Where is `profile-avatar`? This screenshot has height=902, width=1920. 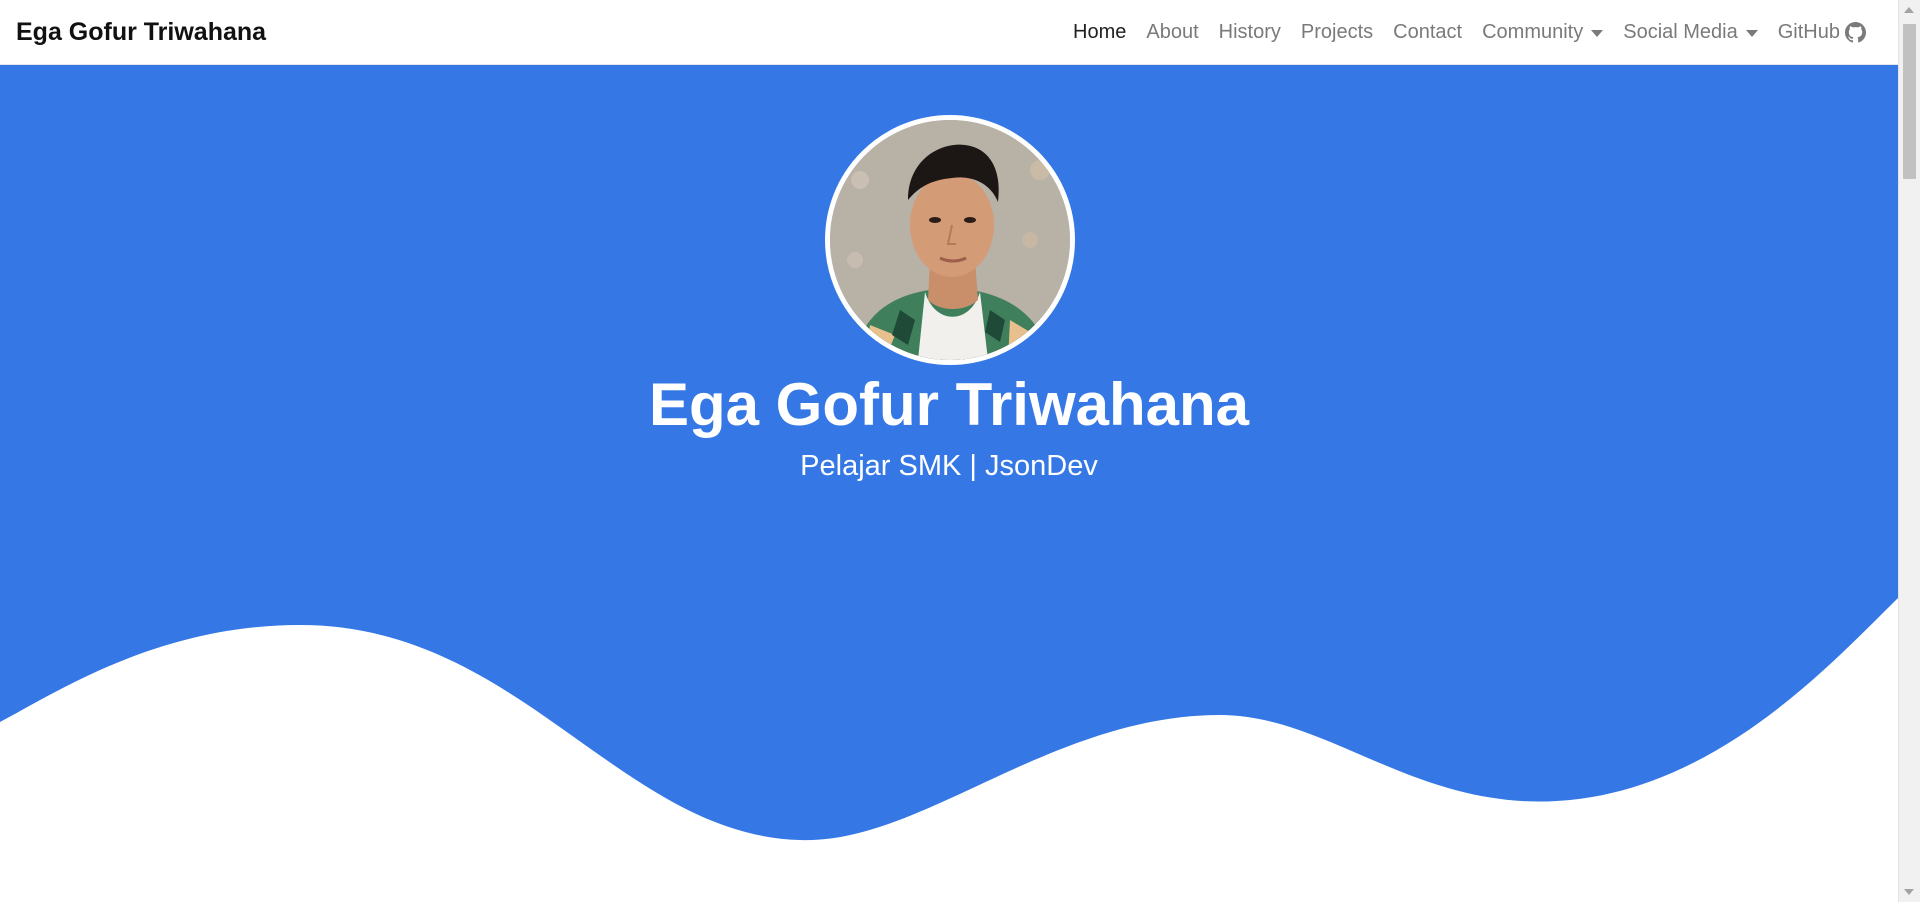
profile-avatar is located at coordinates (950, 240).